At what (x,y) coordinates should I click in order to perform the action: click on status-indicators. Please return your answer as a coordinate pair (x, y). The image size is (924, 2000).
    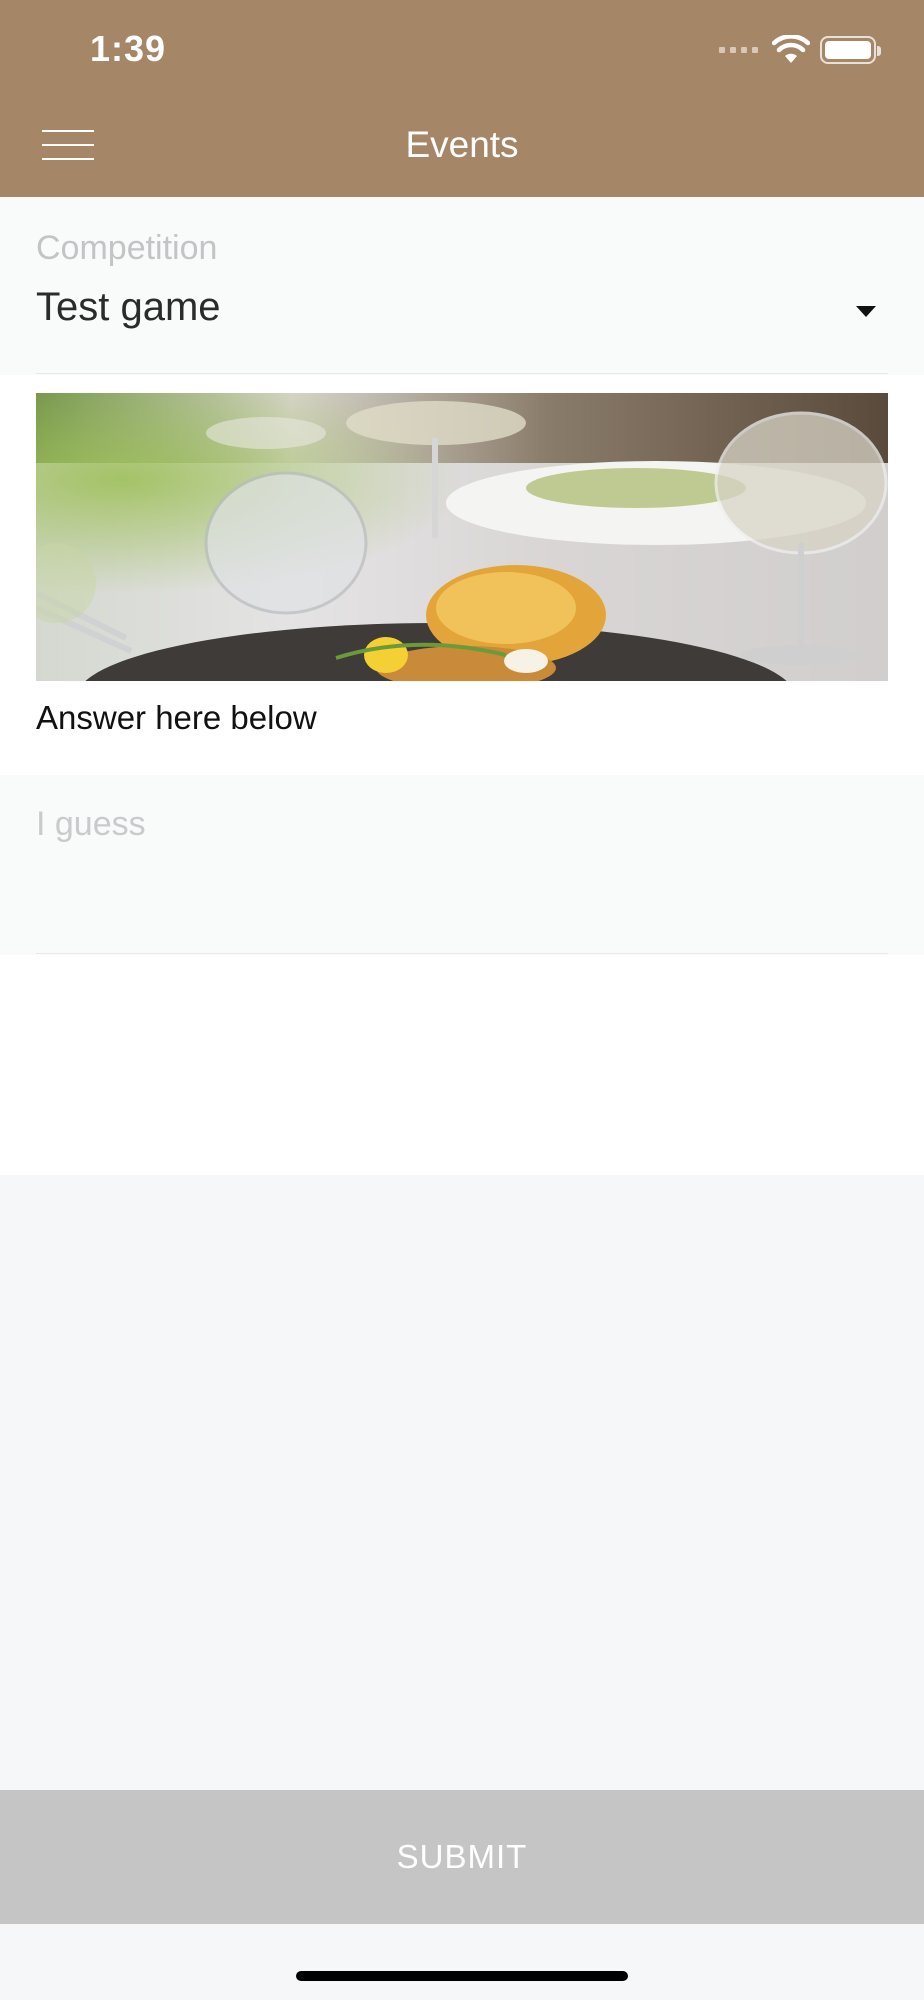
    Looking at the image, I should click on (800, 50).